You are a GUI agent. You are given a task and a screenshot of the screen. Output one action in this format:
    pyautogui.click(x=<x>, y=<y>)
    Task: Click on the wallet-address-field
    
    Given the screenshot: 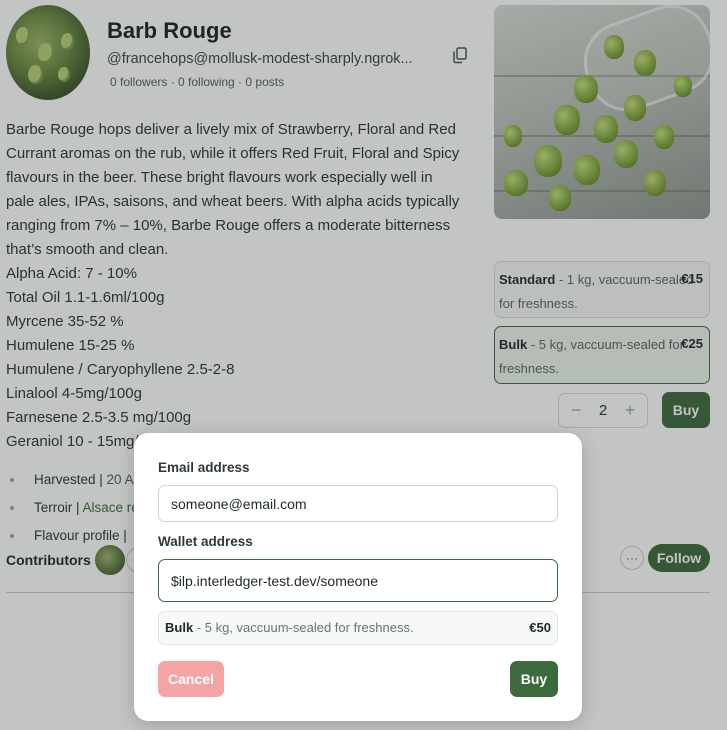 What is the action you would take?
    pyautogui.click(x=358, y=580)
    